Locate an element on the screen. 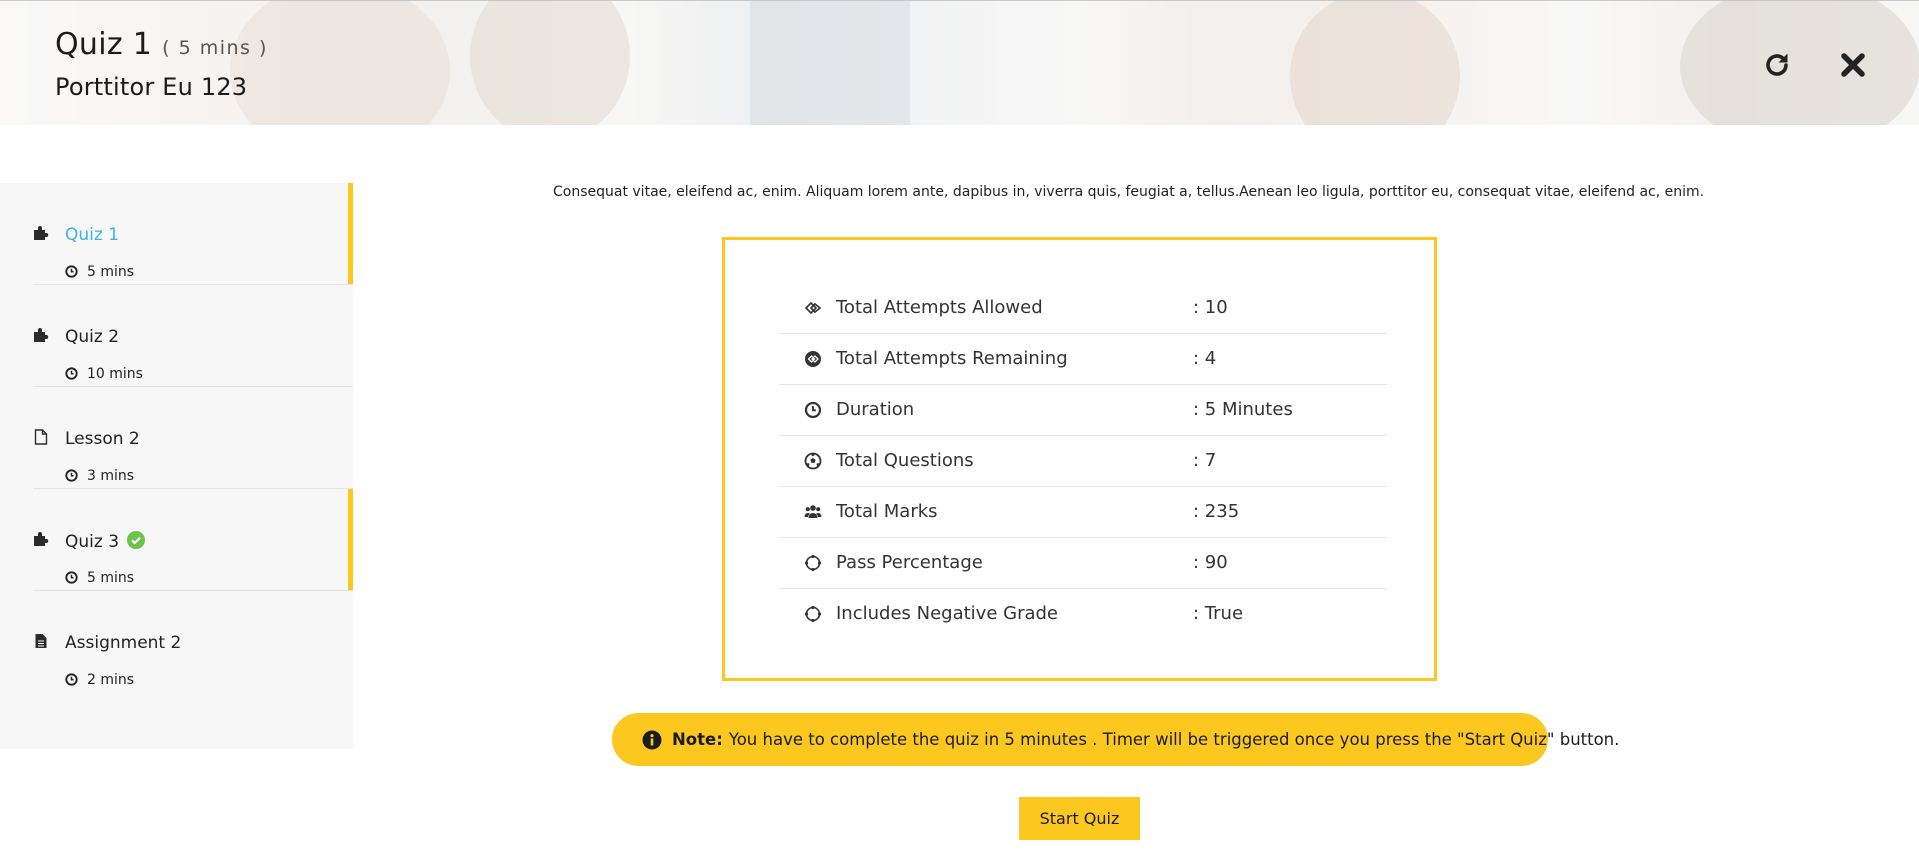 The image size is (1919, 862). attempts-allowed-icon is located at coordinates (813, 308).